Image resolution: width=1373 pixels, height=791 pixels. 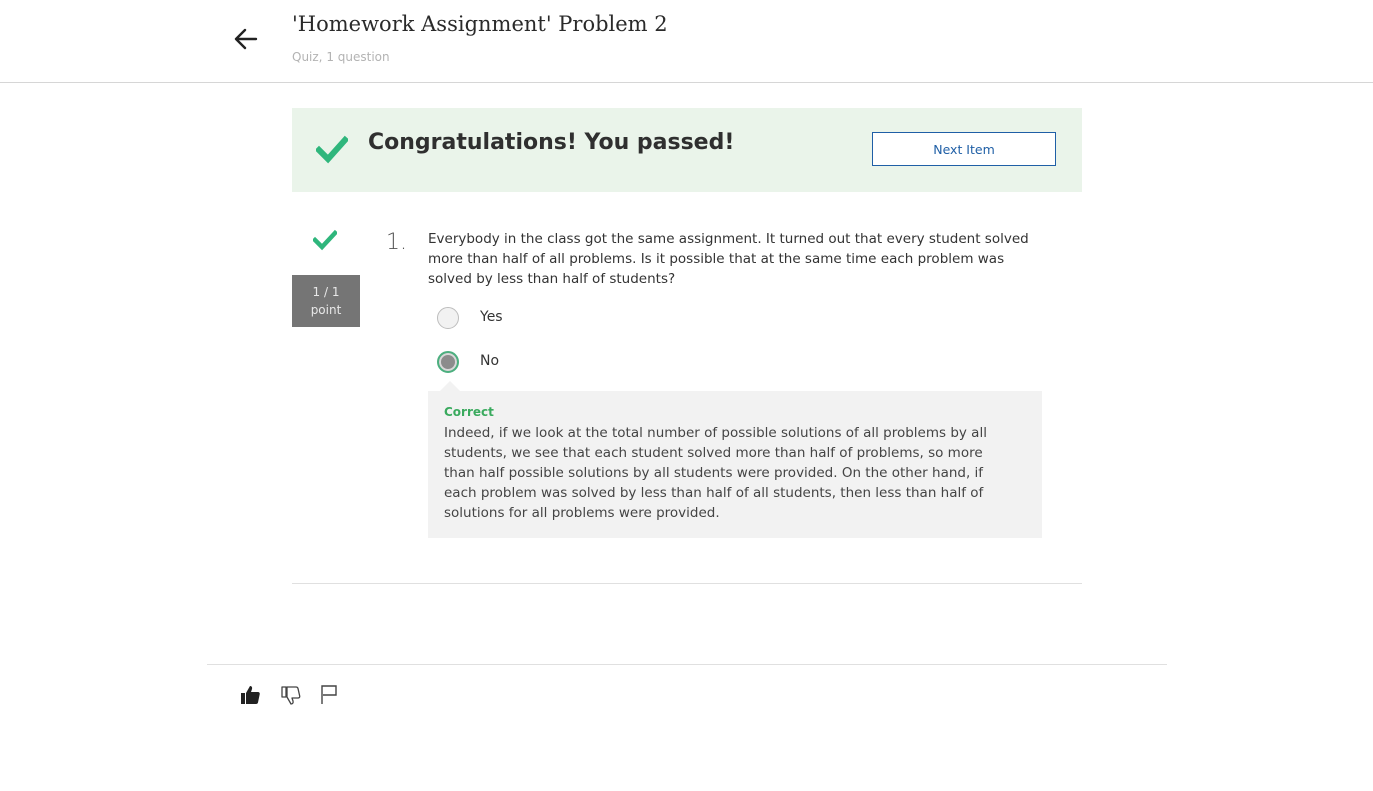 I want to click on next-item-button: Next Item, so click(x=964, y=149).